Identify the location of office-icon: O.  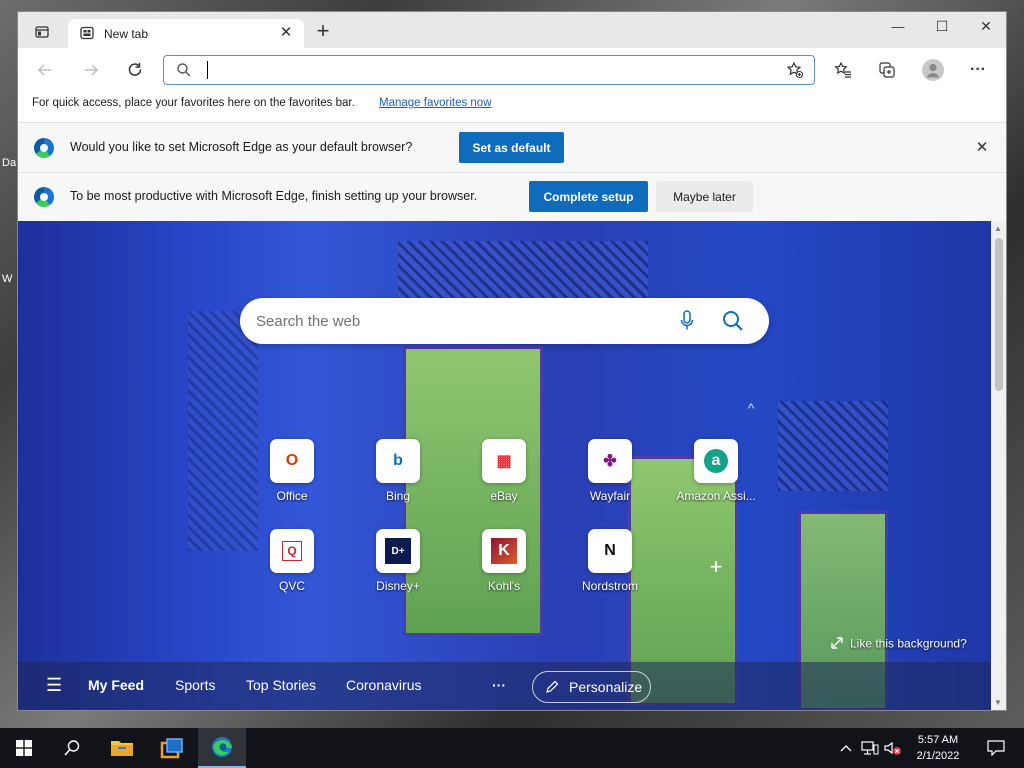
(292, 460).